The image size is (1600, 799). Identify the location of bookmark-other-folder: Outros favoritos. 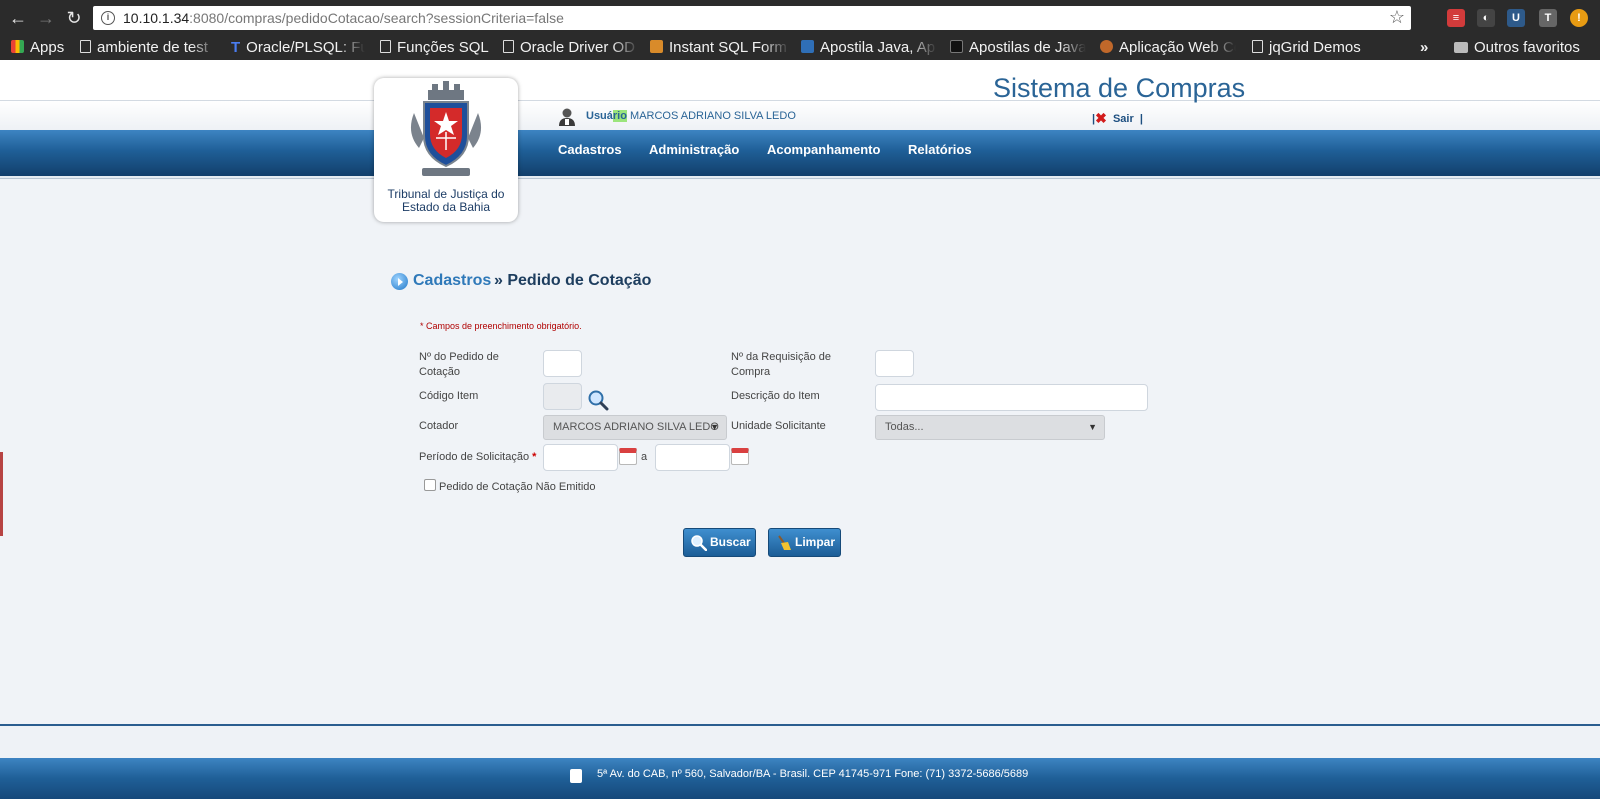
(1517, 47).